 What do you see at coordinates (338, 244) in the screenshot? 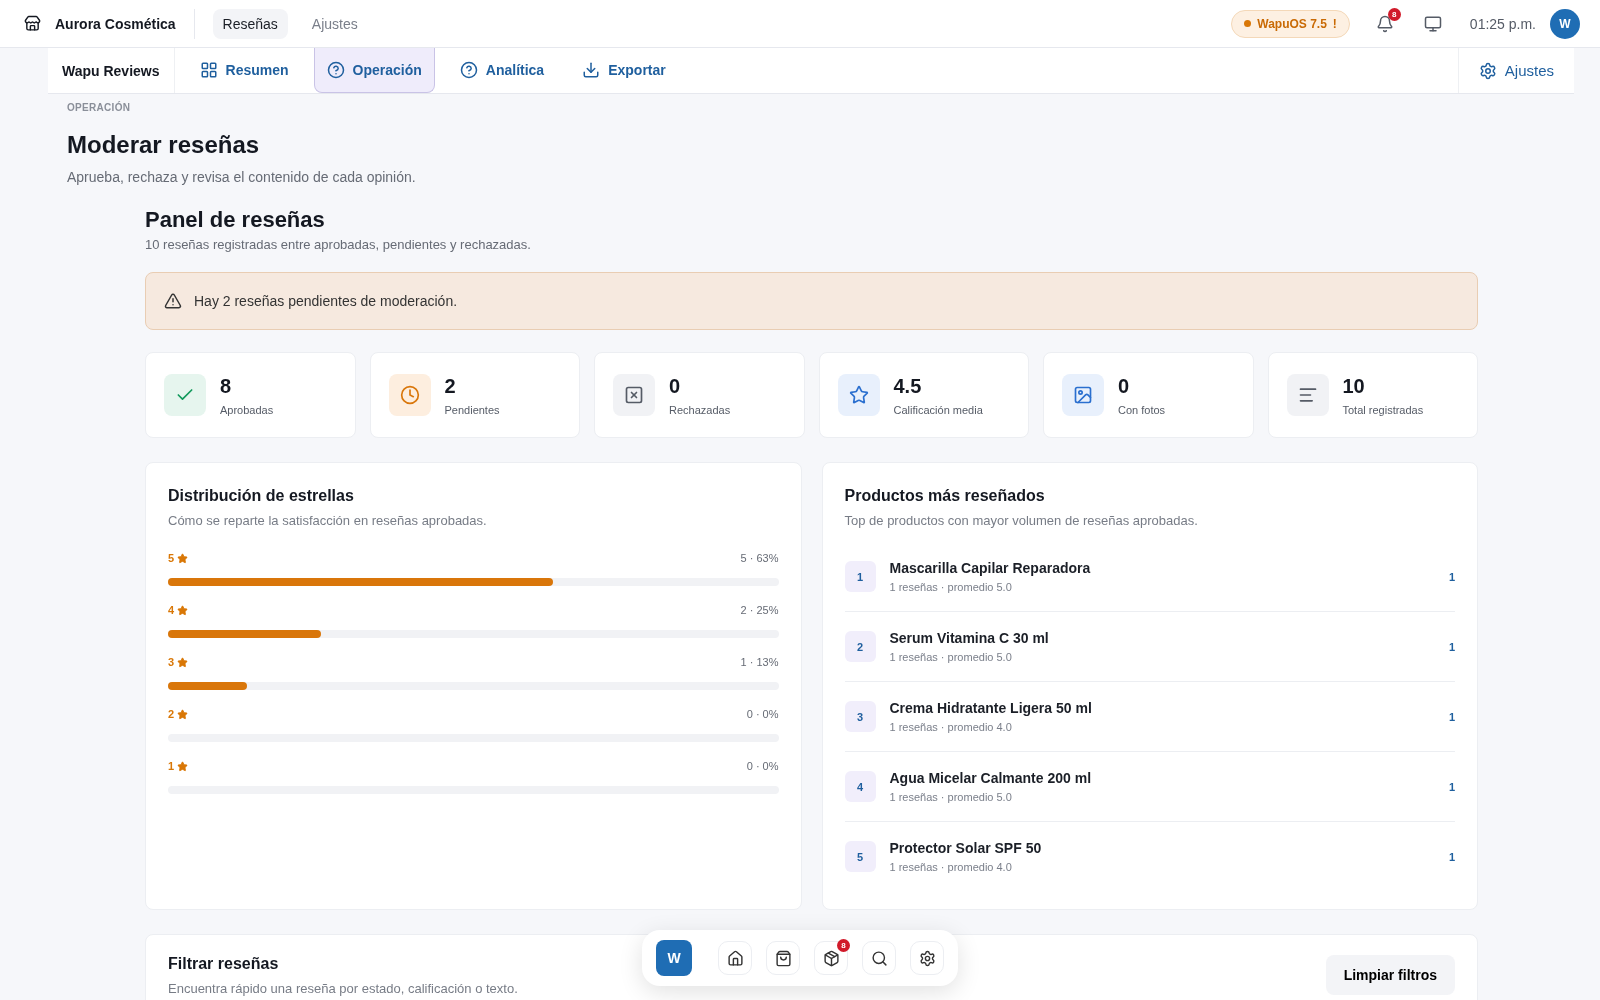
I see `panel-subtitle: 10 reseñas registradas entre aprobadas, pendientes y rechazadas.` at bounding box center [338, 244].